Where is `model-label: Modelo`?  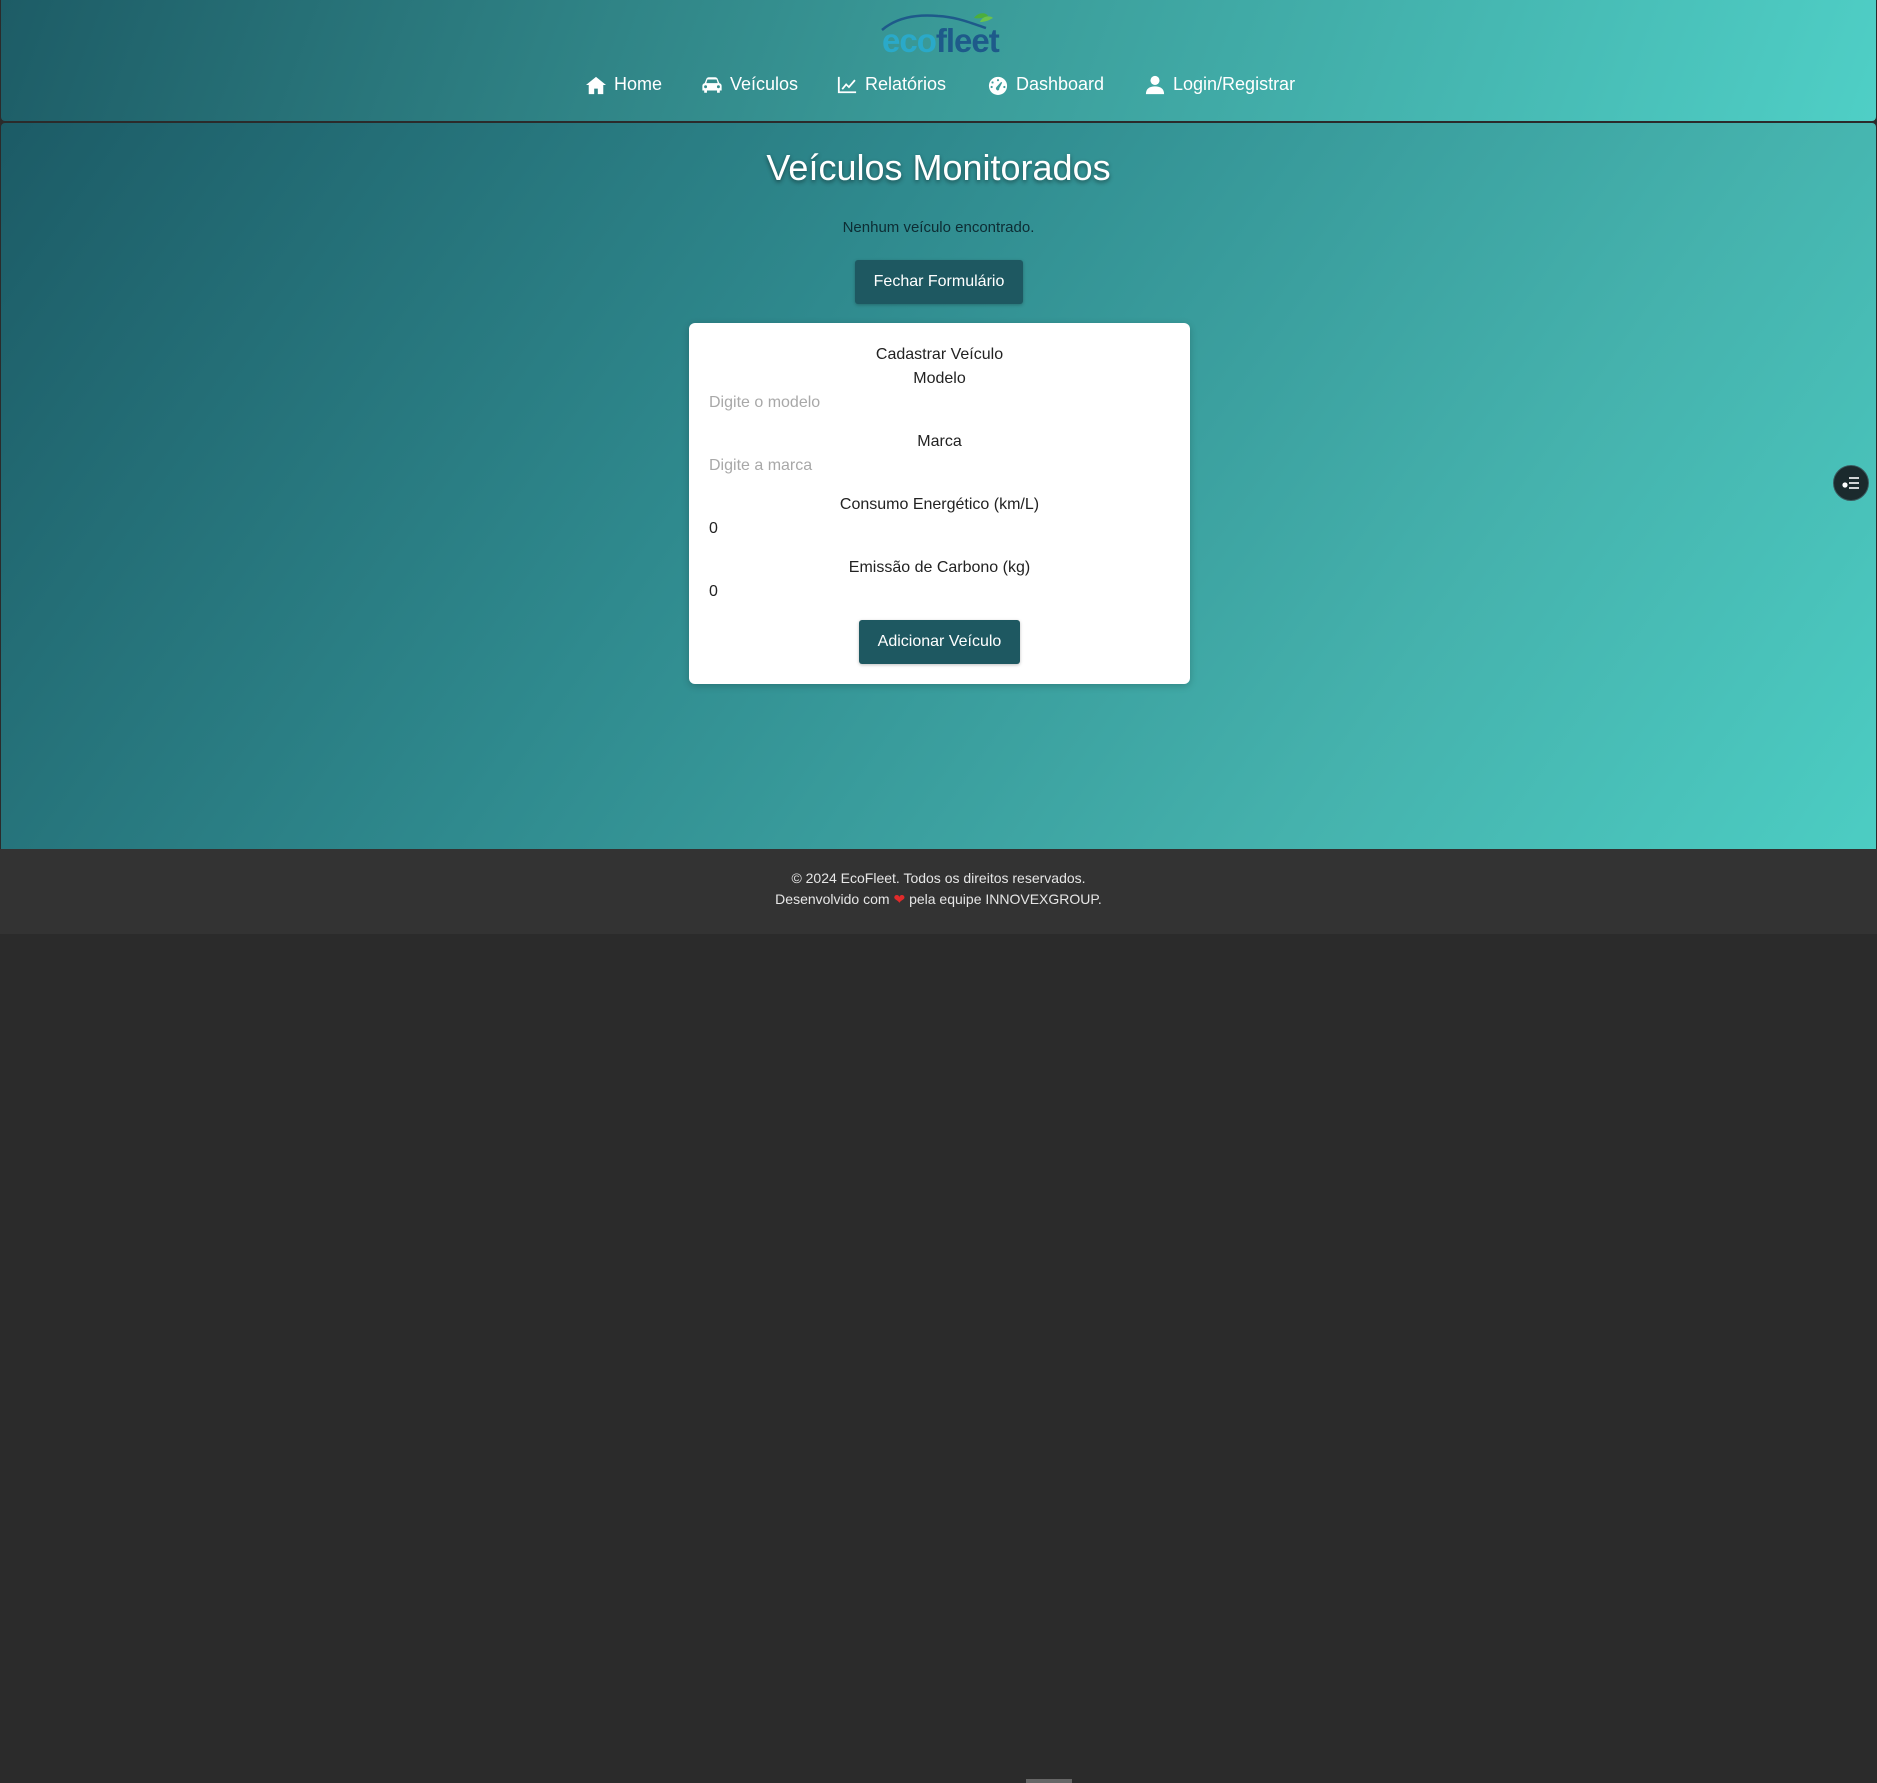
model-label: Modelo is located at coordinates (939, 378).